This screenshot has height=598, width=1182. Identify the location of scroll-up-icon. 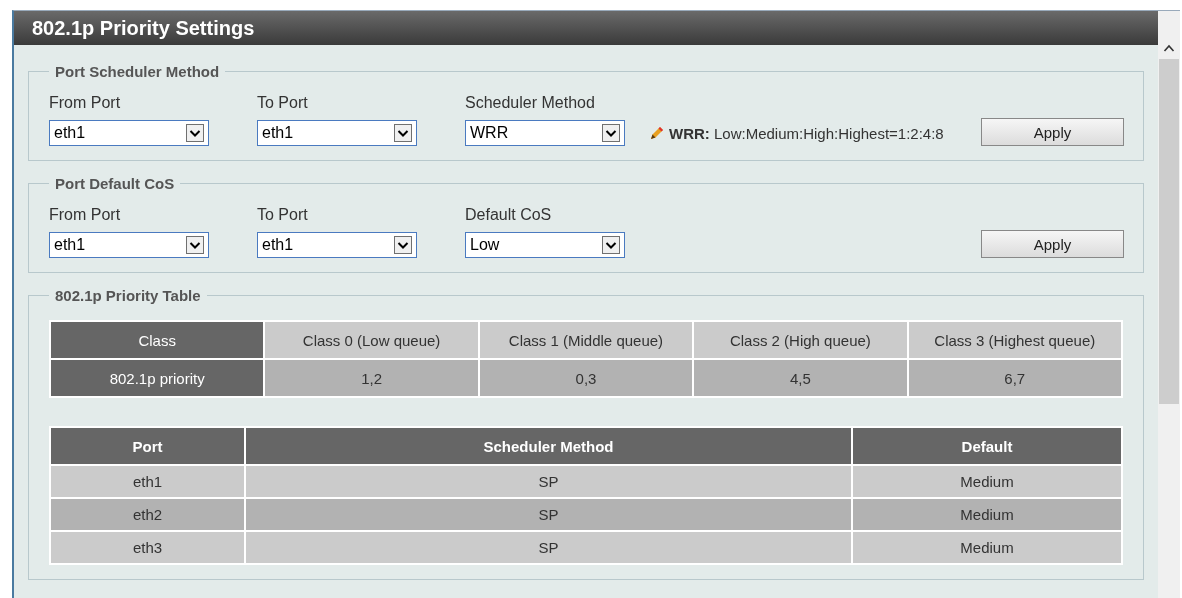
(1169, 48).